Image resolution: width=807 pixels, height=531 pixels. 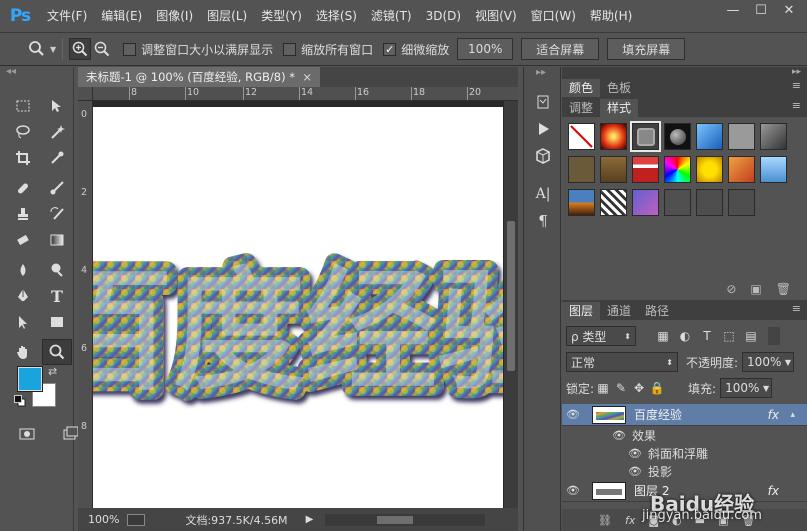 What do you see at coordinates (328, 49) in the screenshot?
I see `zoom-all-checkbox: 缩放所有窗口` at bounding box center [328, 49].